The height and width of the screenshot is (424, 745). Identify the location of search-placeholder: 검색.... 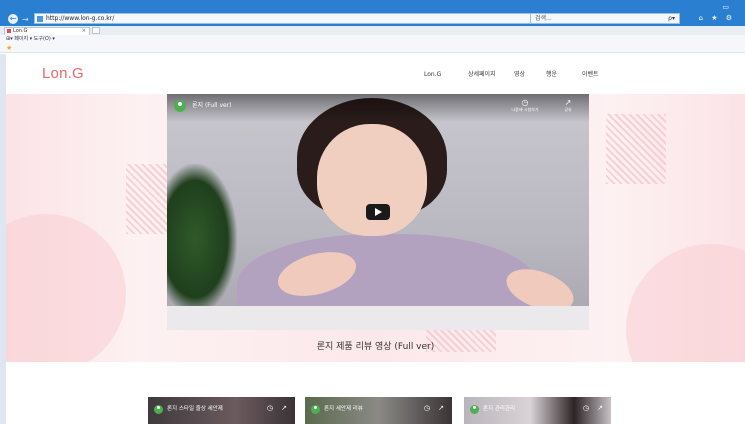
(543, 18).